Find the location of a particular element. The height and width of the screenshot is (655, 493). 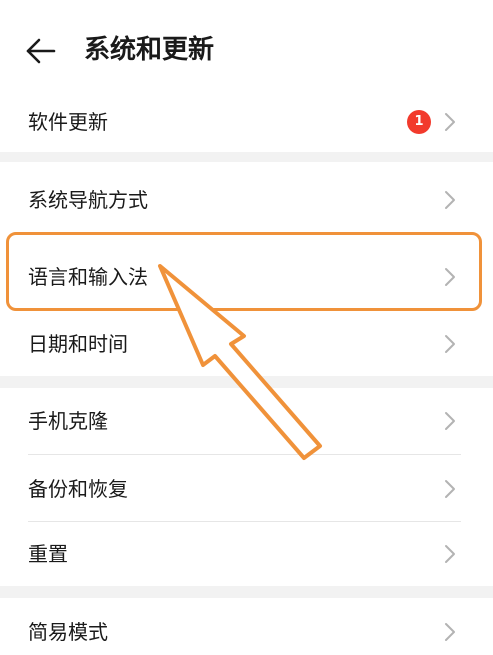

settings-item-label: 备份和恢复 is located at coordinates (78, 489).